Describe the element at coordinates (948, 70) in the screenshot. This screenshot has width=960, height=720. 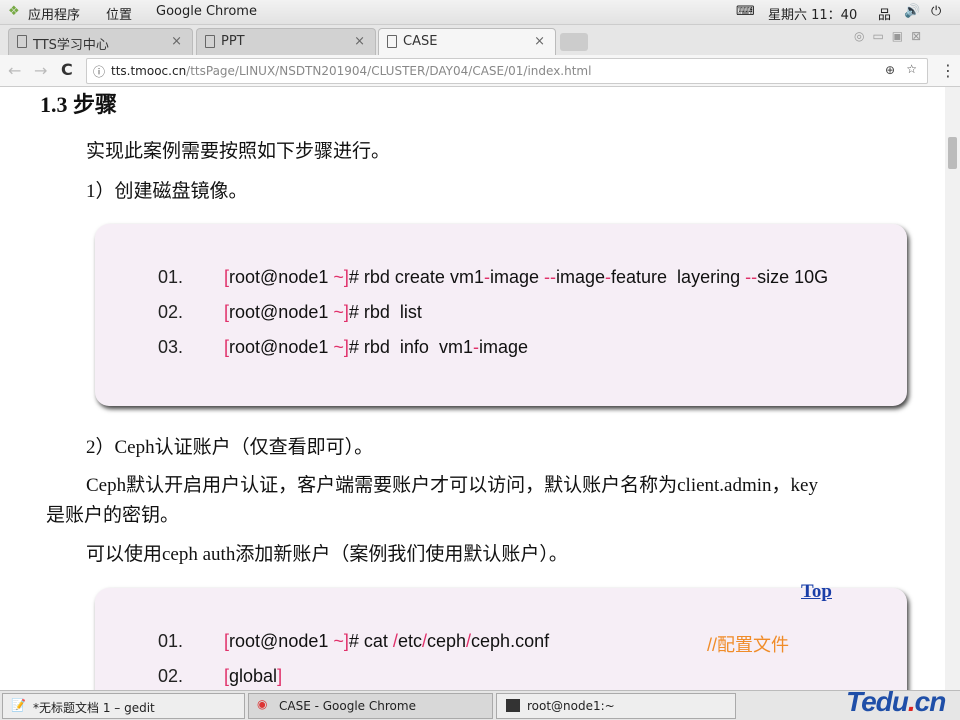
I see `menu-icon: ⋮` at that location.